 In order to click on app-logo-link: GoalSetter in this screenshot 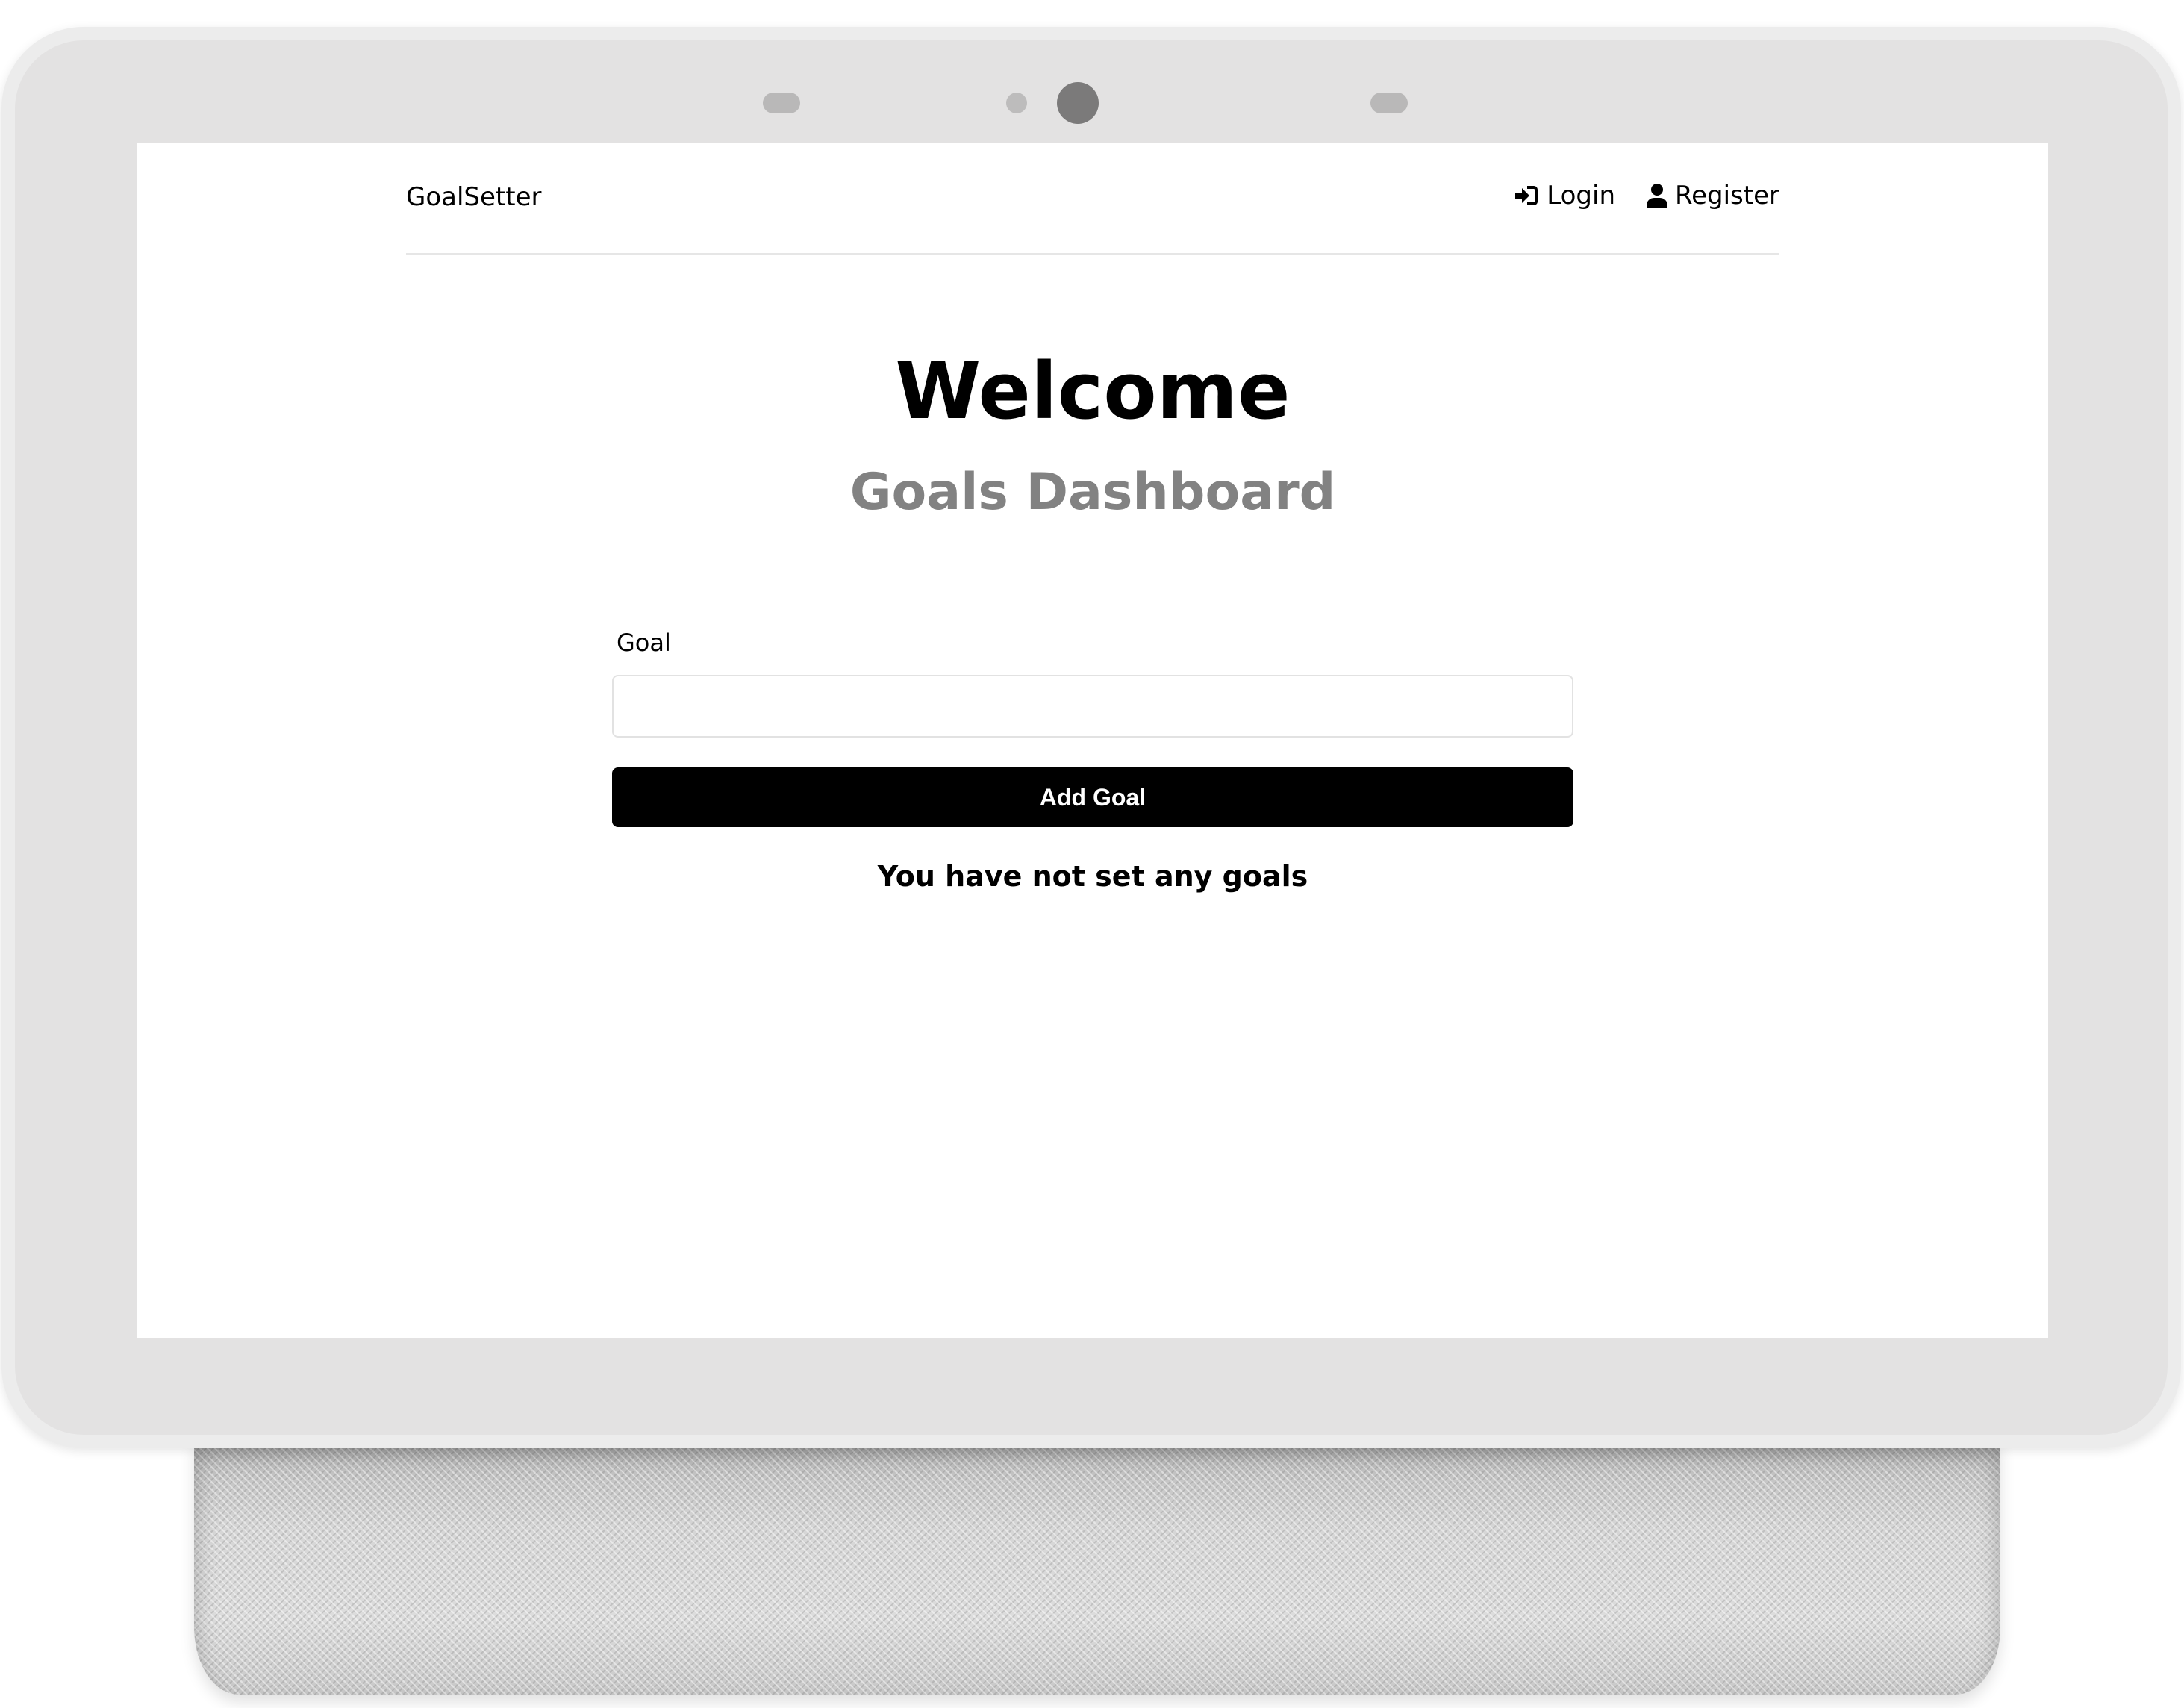, I will do `click(474, 197)`.